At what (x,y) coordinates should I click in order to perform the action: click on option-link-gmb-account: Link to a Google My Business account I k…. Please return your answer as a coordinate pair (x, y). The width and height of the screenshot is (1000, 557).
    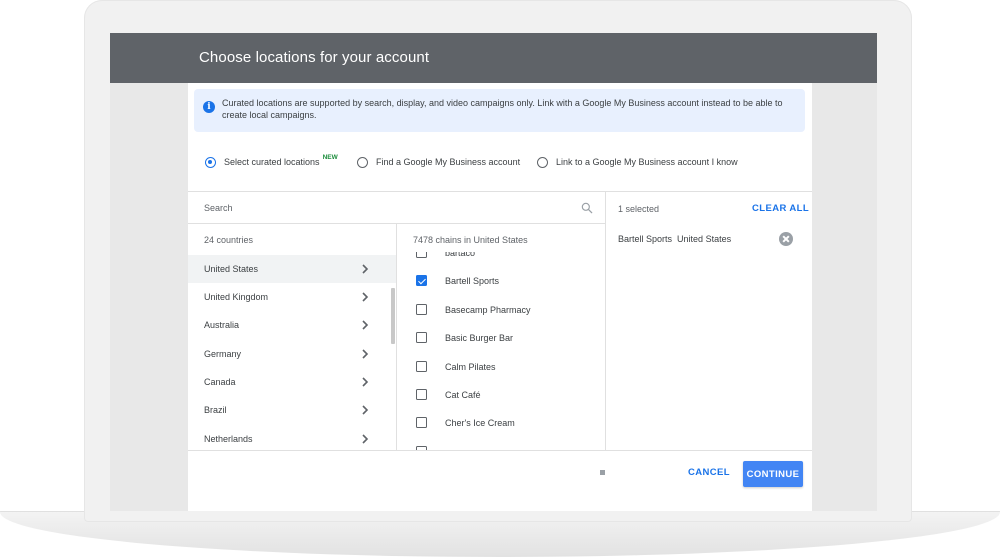
    Looking at the image, I should click on (637, 162).